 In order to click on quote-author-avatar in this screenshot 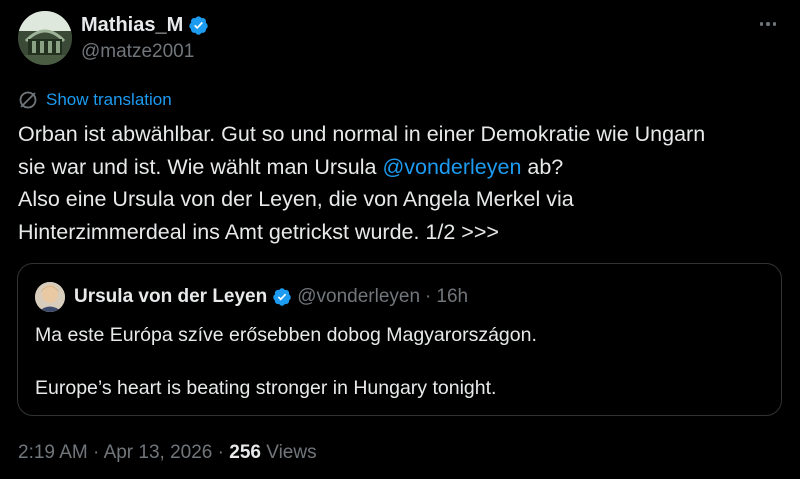, I will do `click(50, 297)`.